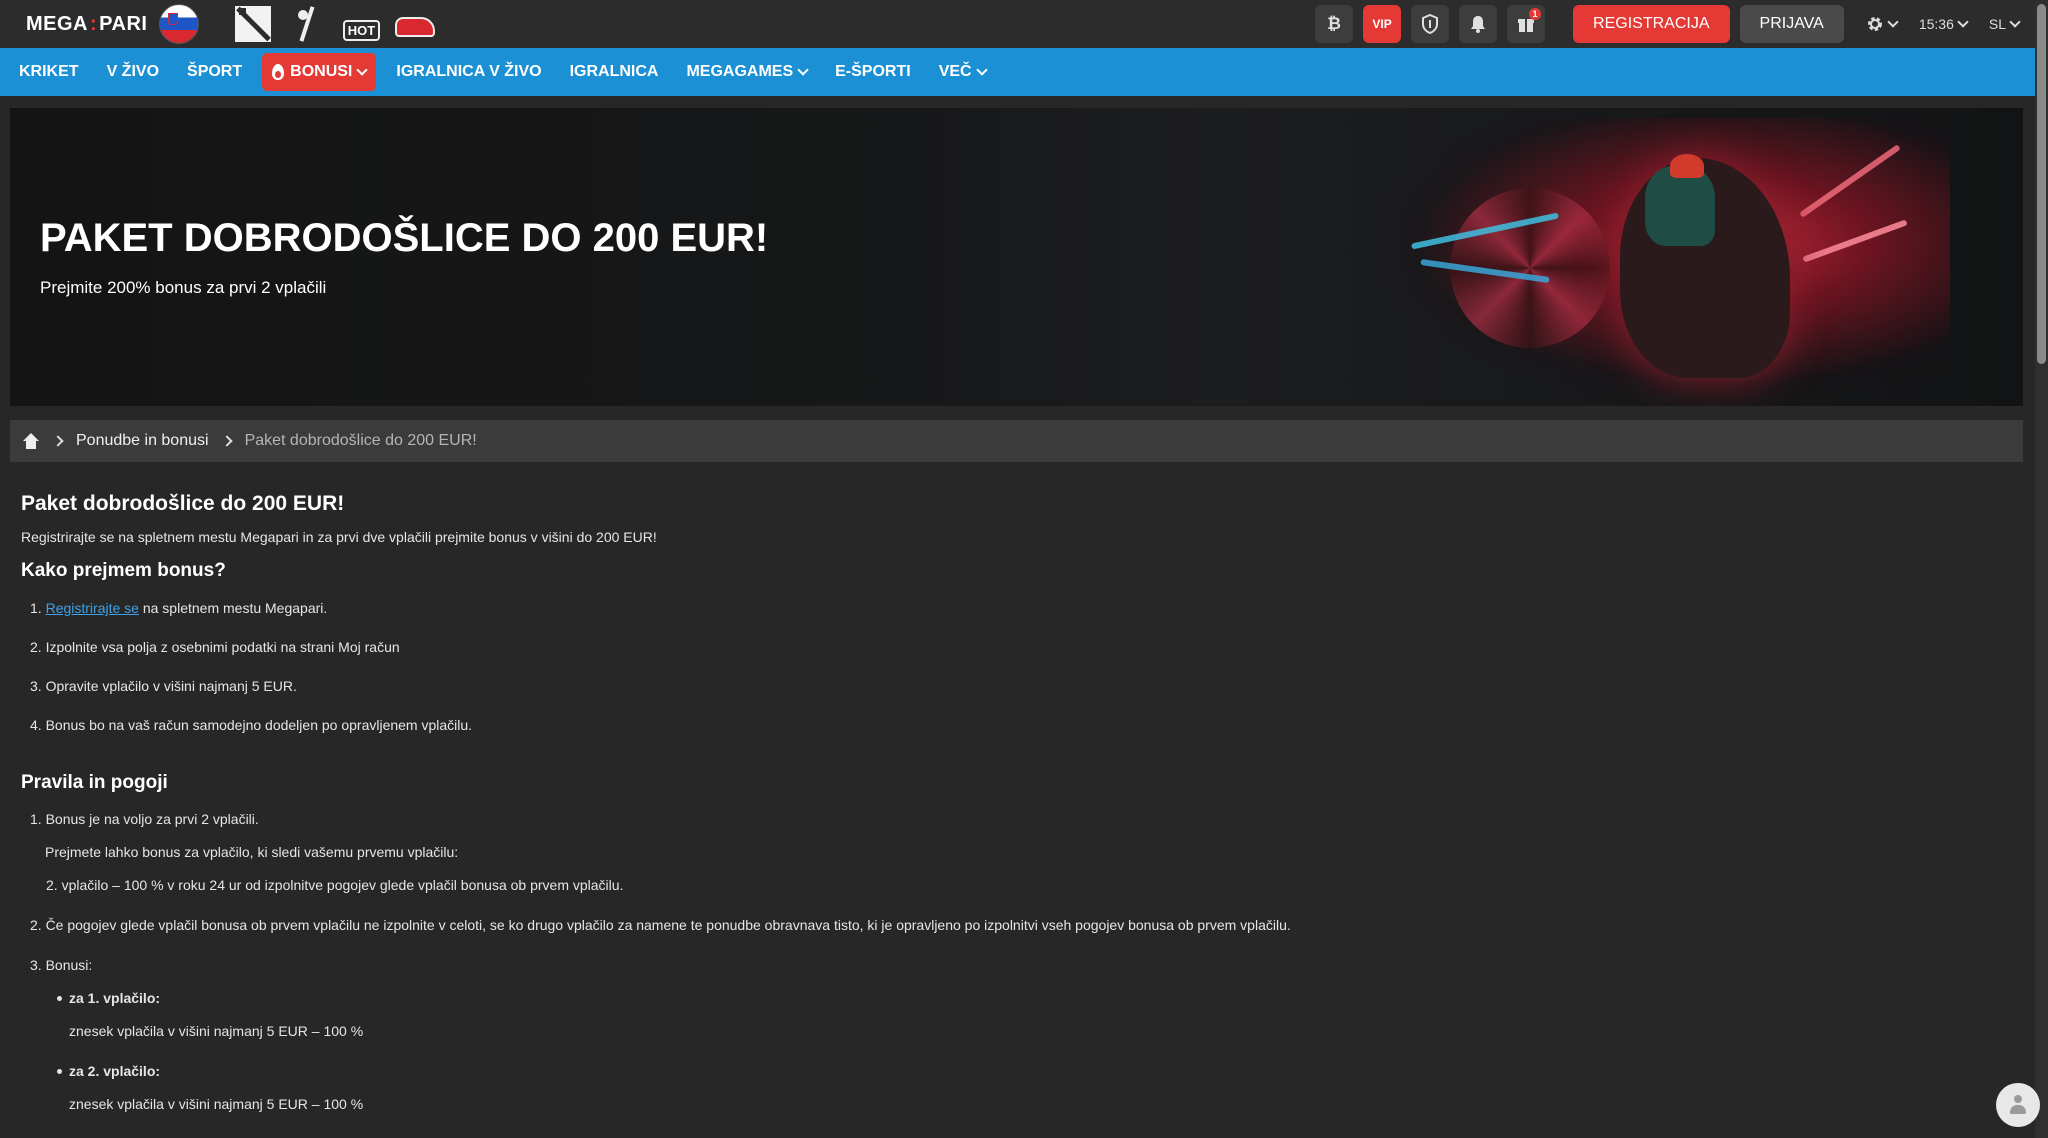  I want to click on nav-item-vec: VEČ, so click(962, 72).